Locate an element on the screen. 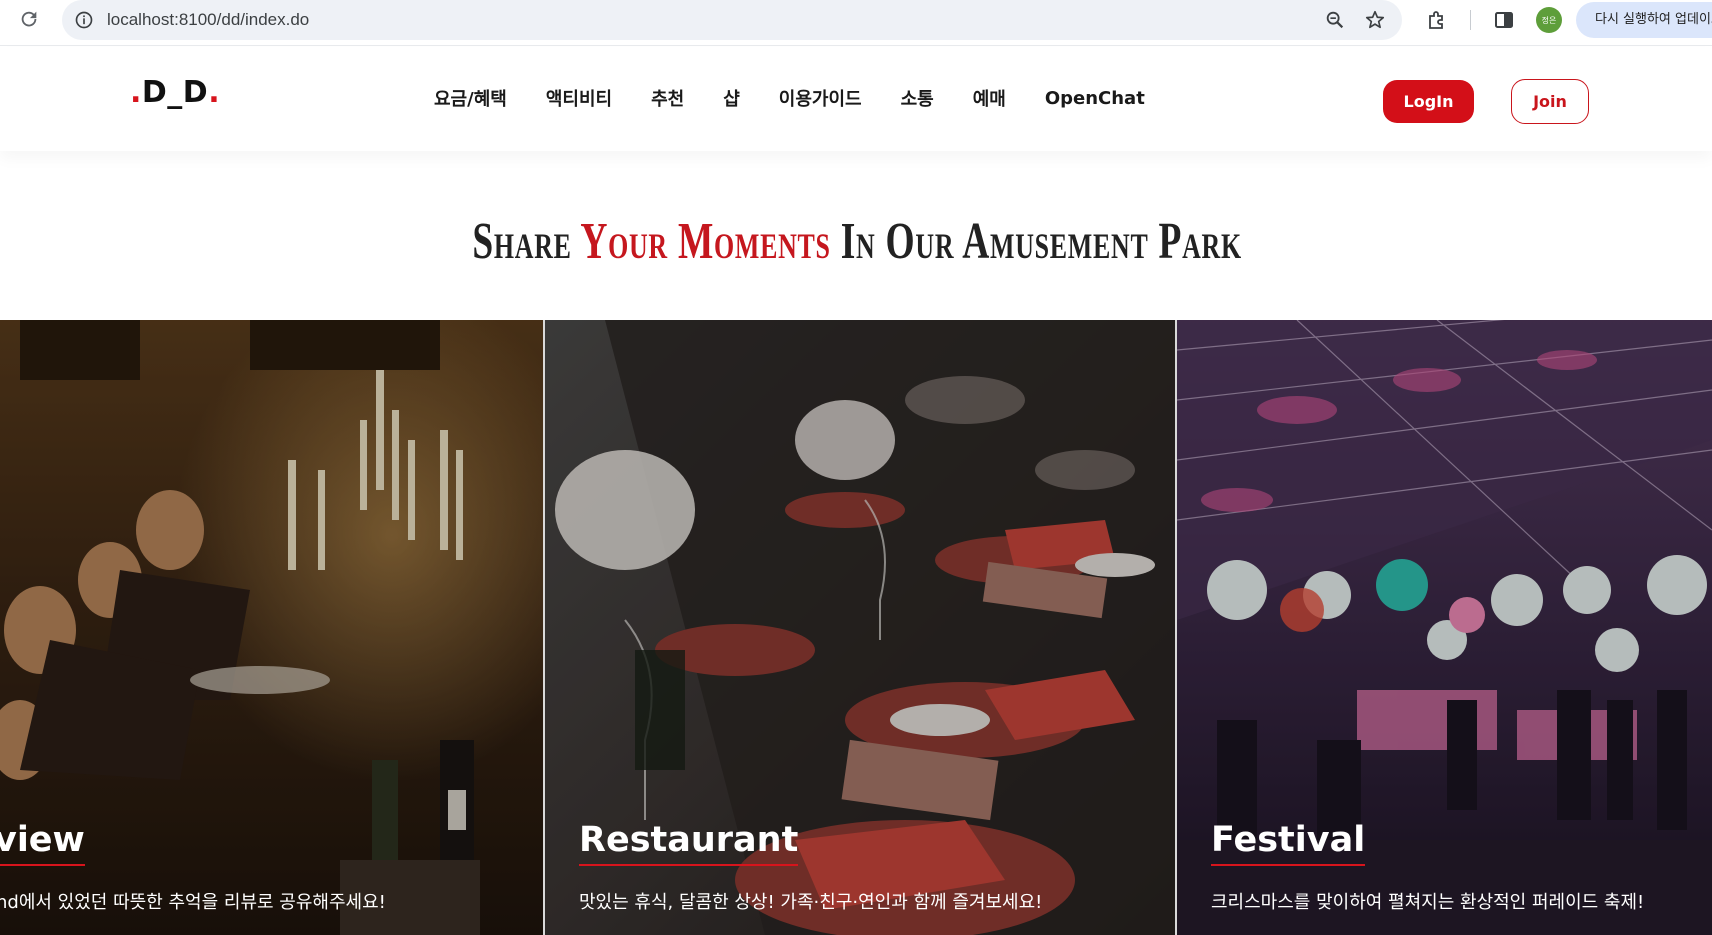 This screenshot has width=1712, height=935. nav-item-booking: 예매 is located at coordinates (989, 98).